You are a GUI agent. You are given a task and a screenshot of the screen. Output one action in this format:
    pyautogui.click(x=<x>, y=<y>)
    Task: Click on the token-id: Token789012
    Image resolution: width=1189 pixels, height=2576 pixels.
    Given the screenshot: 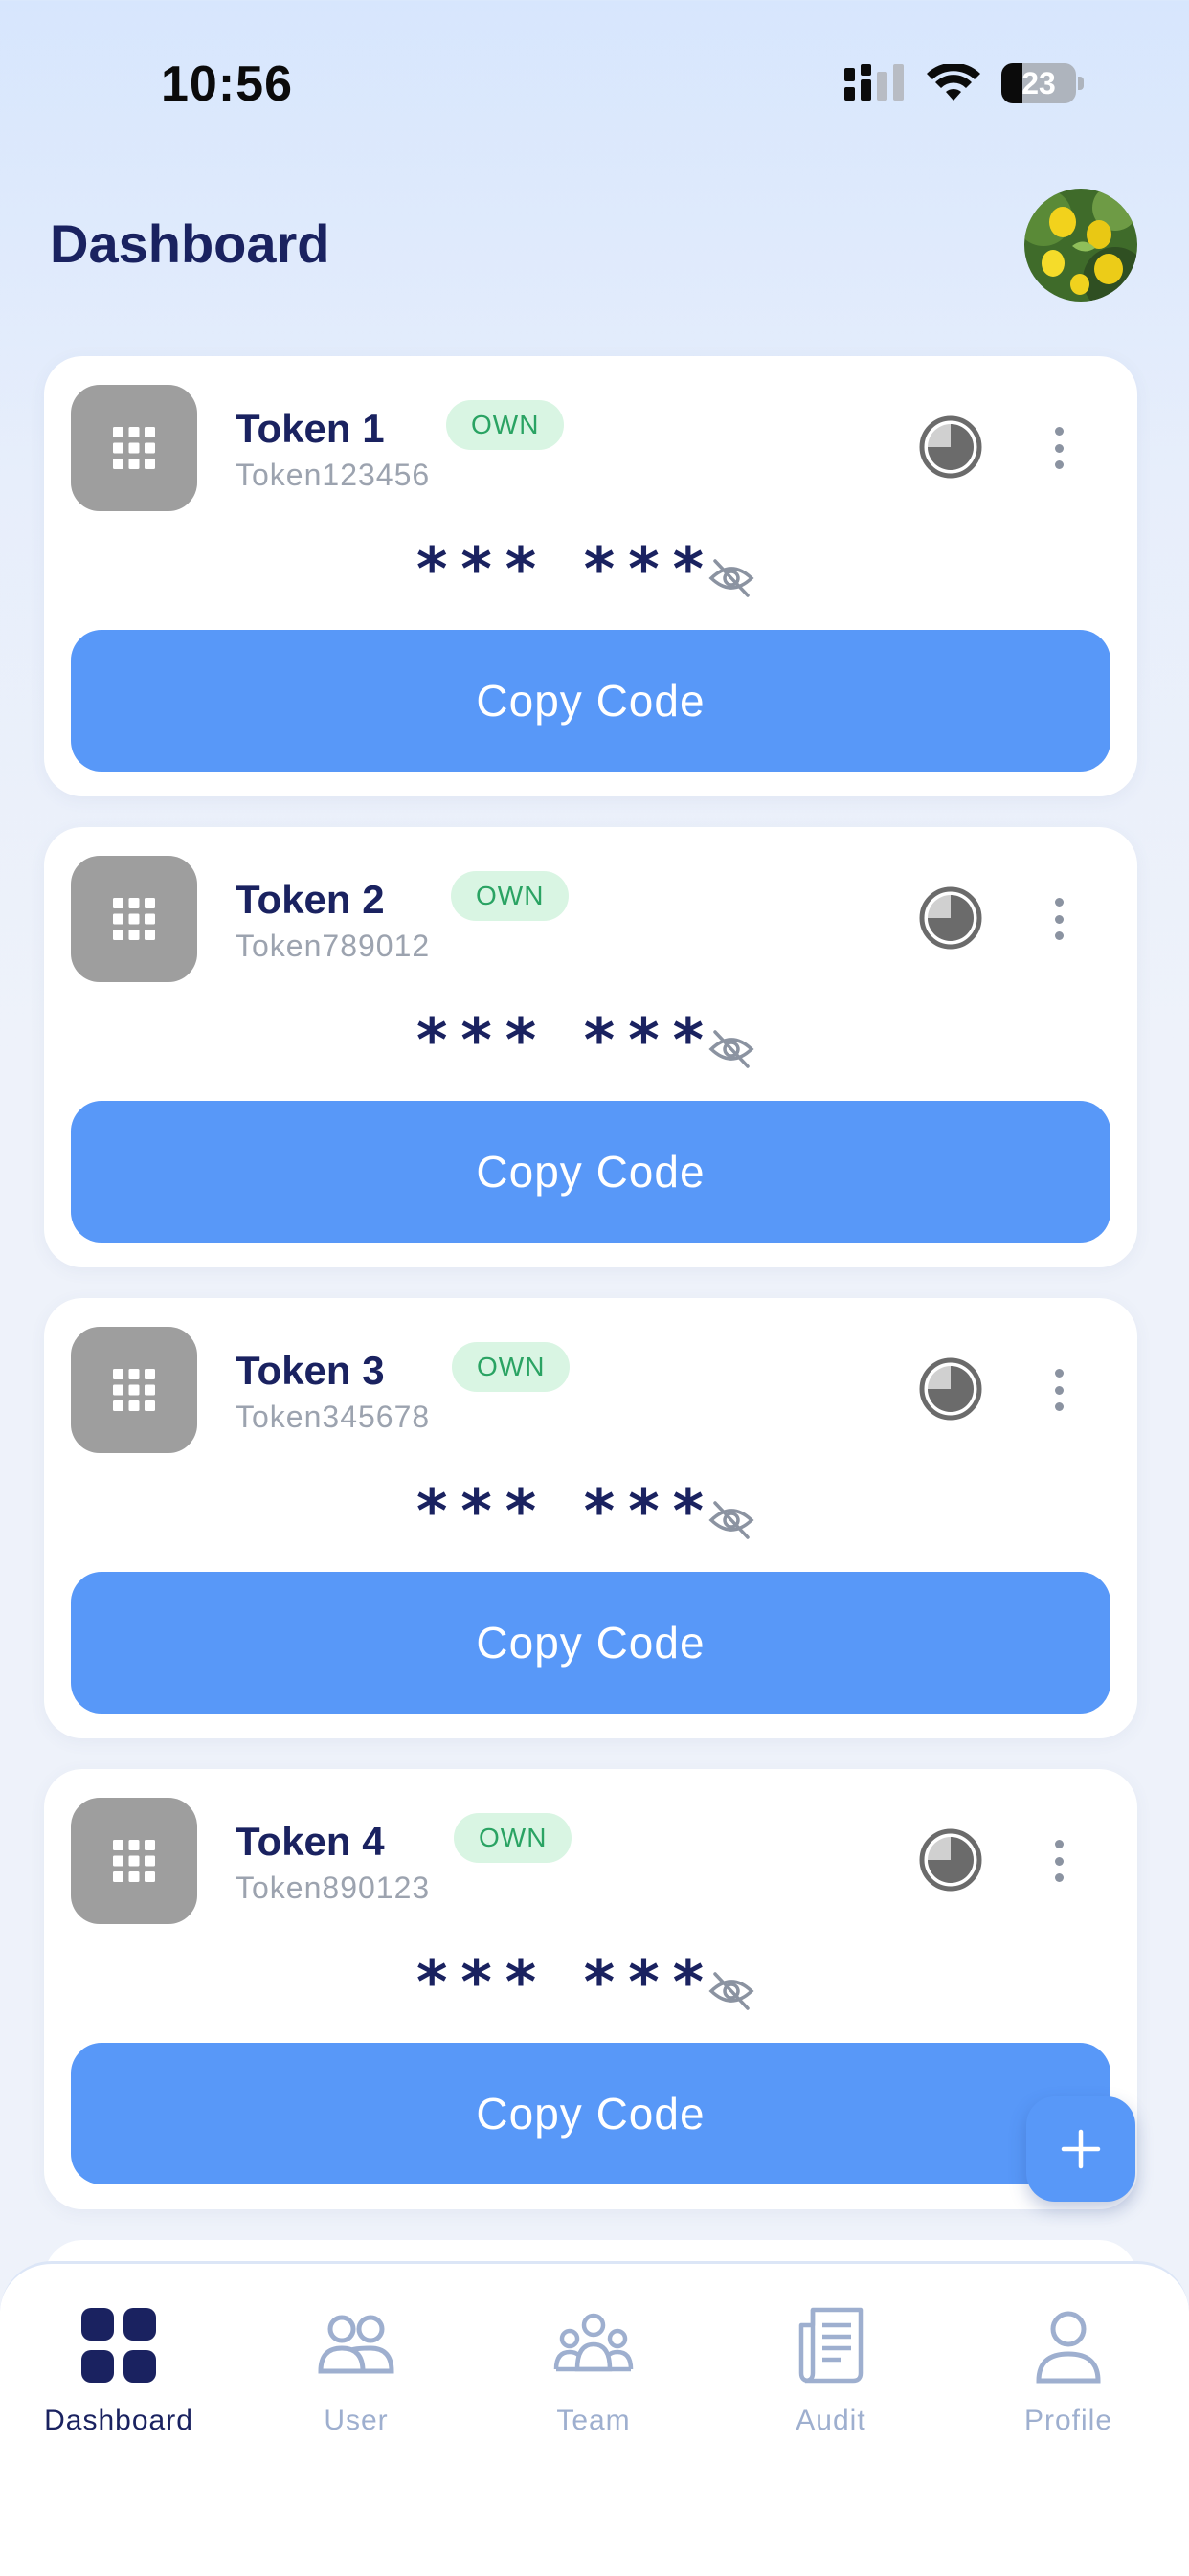 What is the action you would take?
    pyautogui.click(x=333, y=946)
    